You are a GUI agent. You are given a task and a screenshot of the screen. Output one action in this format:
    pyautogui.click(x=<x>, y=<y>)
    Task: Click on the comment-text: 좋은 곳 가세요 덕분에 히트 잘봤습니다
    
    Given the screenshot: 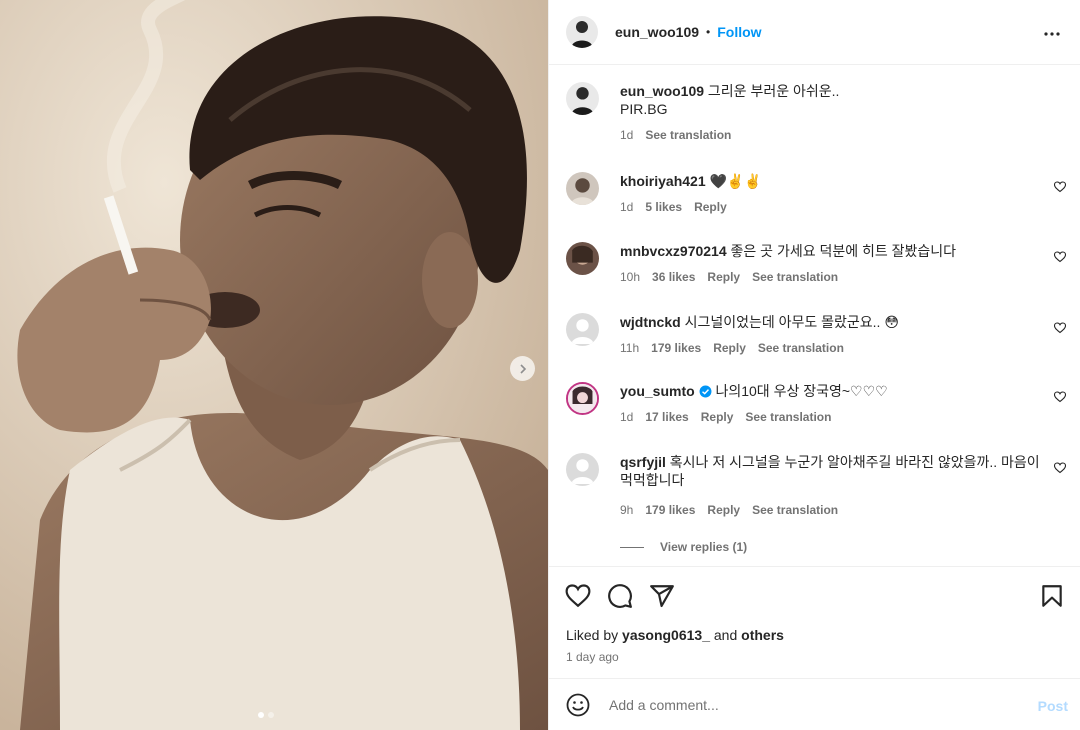 What is the action you would take?
    pyautogui.click(x=843, y=251)
    